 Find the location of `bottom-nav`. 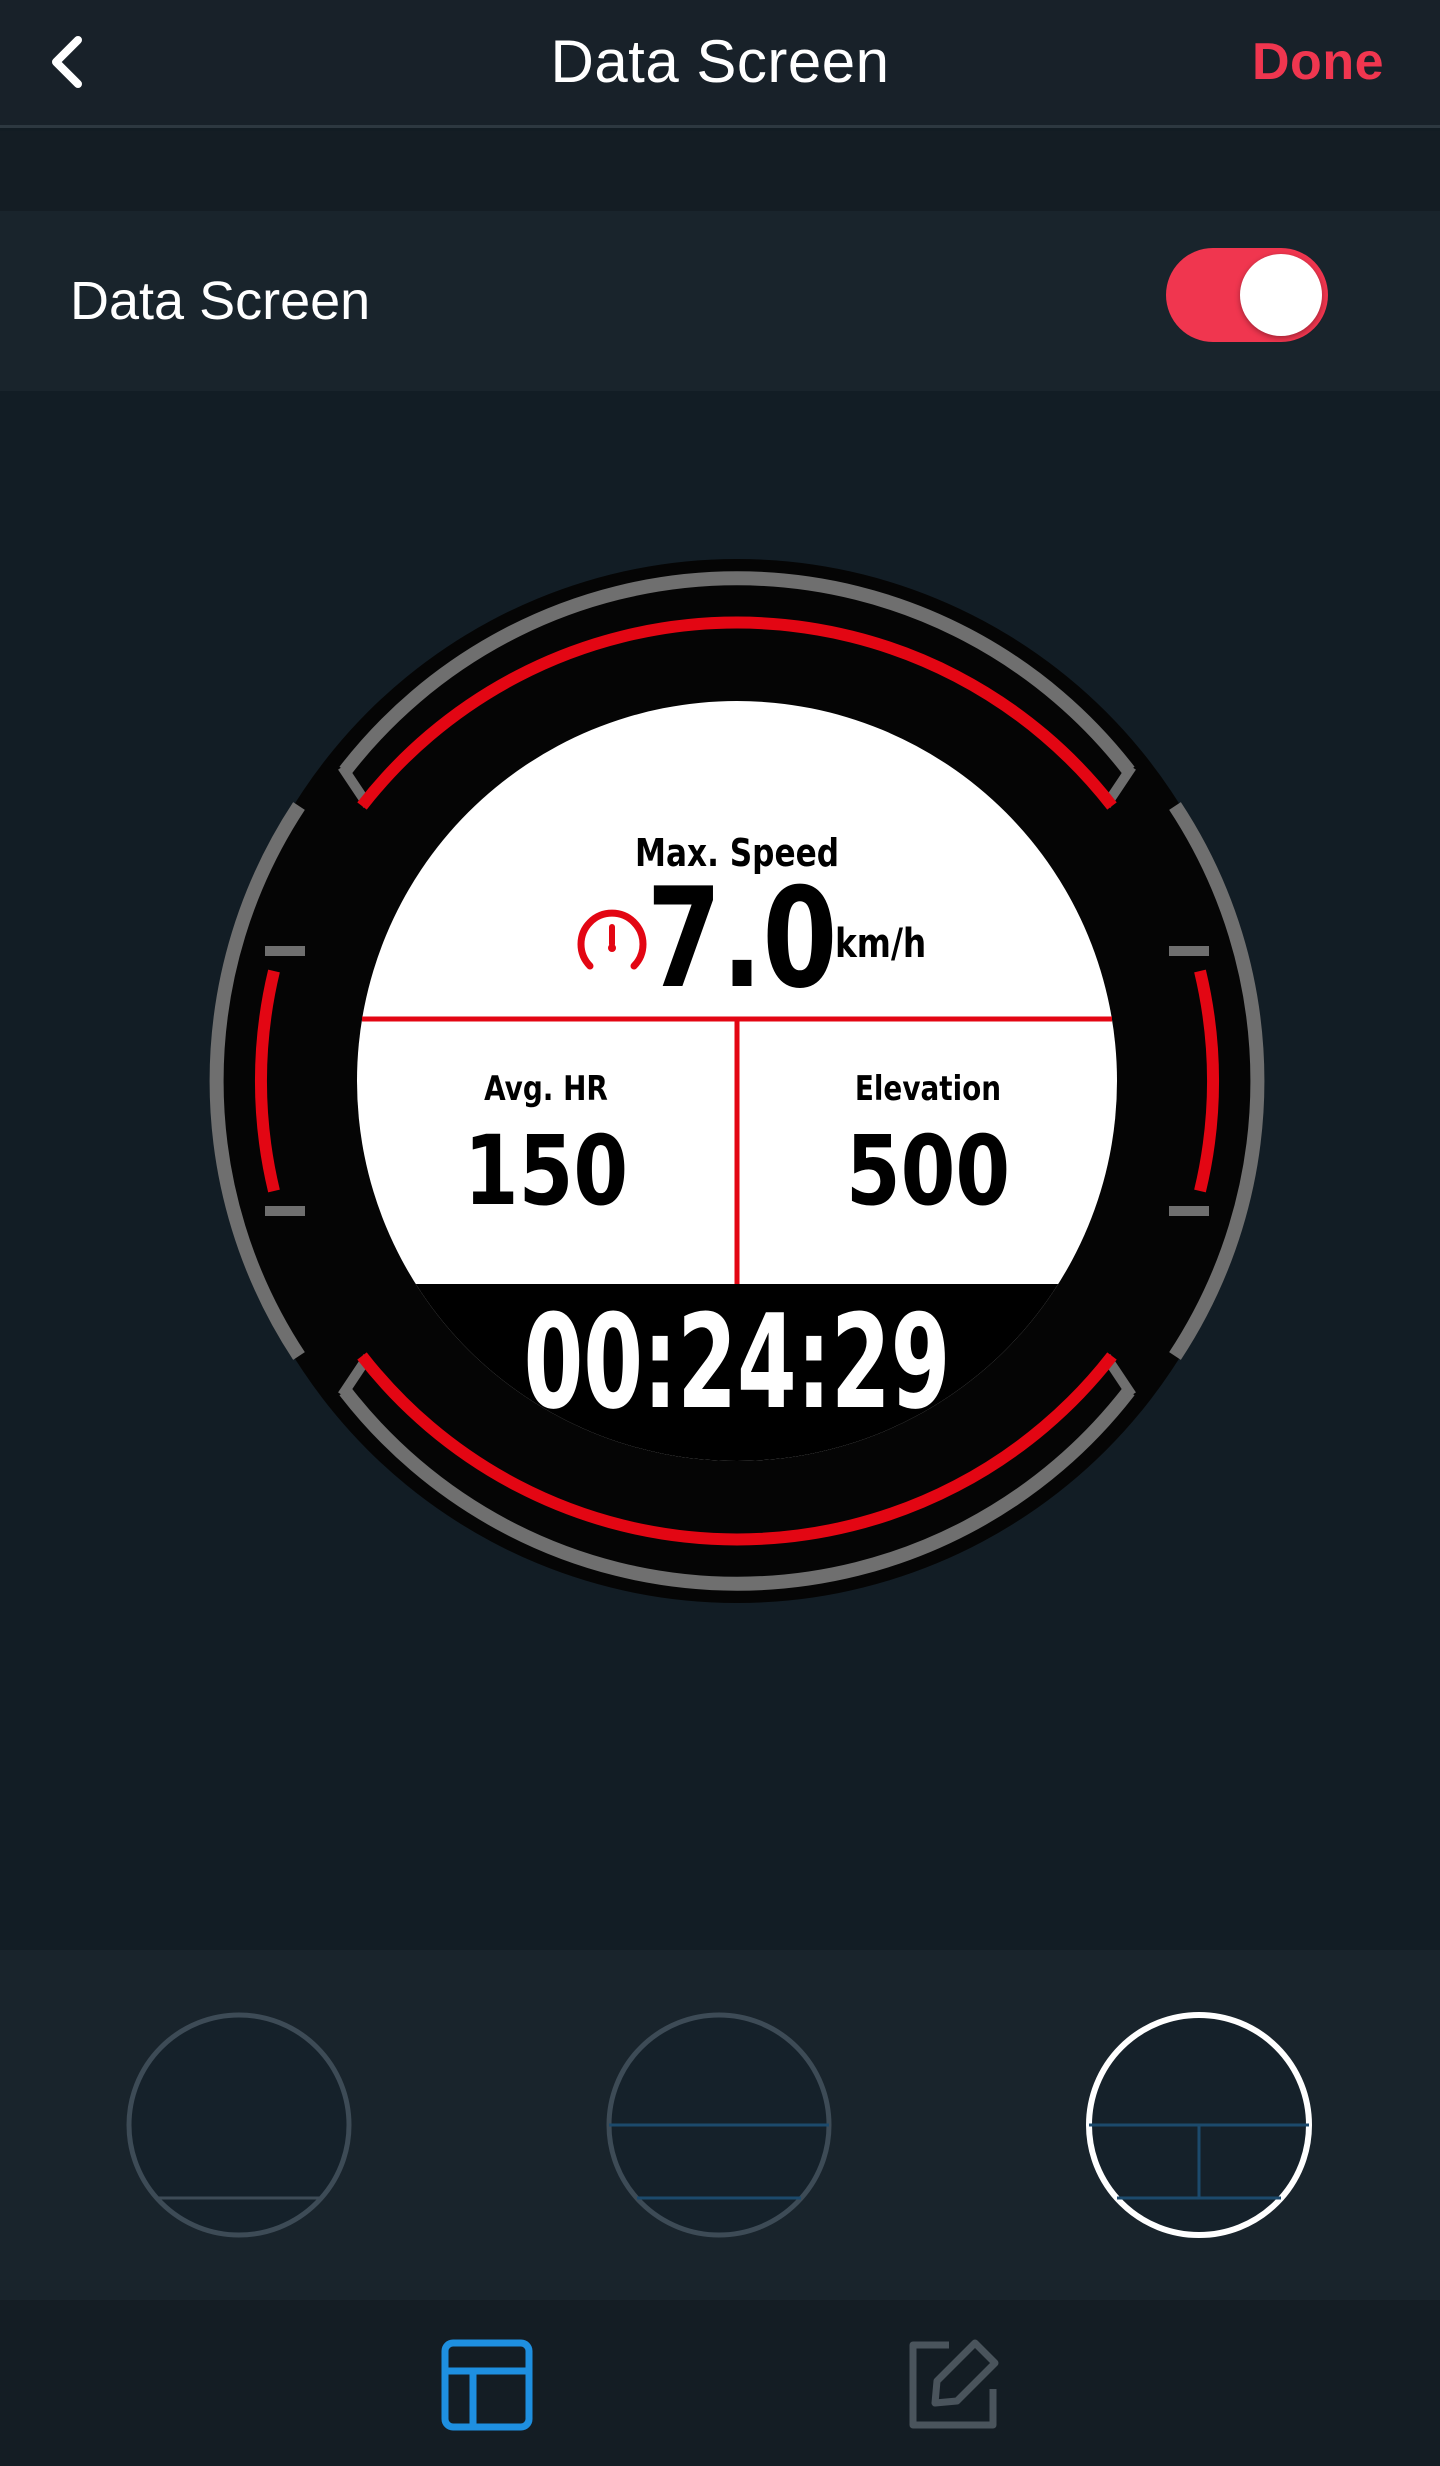

bottom-nav is located at coordinates (720, 2383).